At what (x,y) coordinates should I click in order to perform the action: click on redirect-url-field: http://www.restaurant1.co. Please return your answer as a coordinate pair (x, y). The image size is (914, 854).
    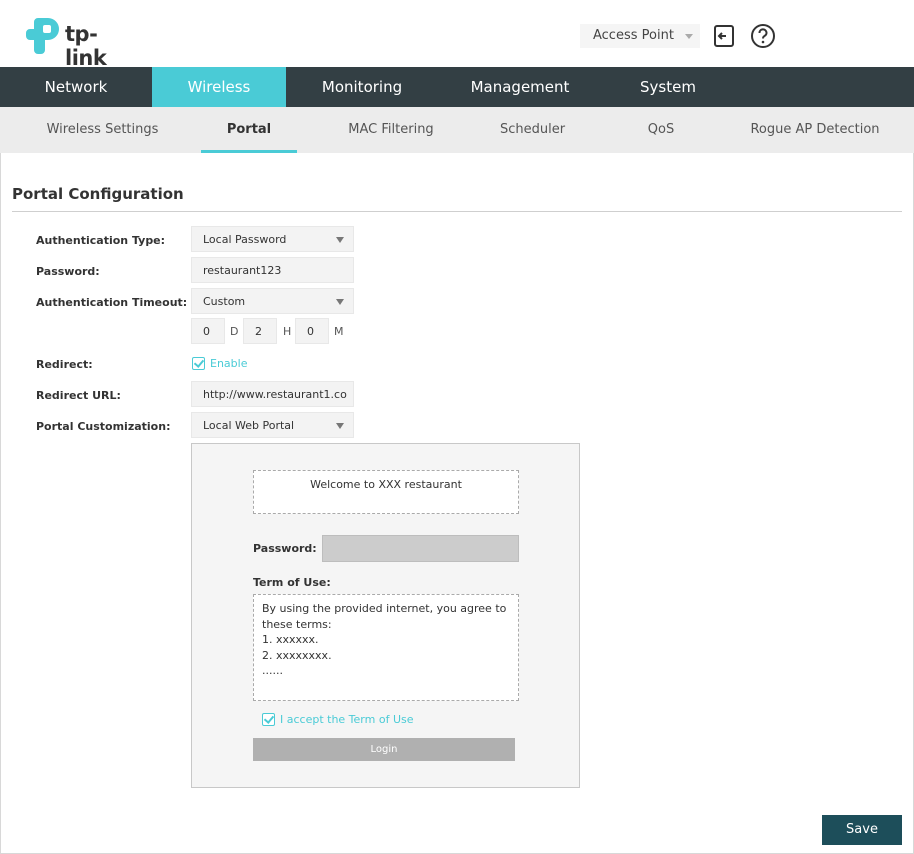
    Looking at the image, I should click on (272, 394).